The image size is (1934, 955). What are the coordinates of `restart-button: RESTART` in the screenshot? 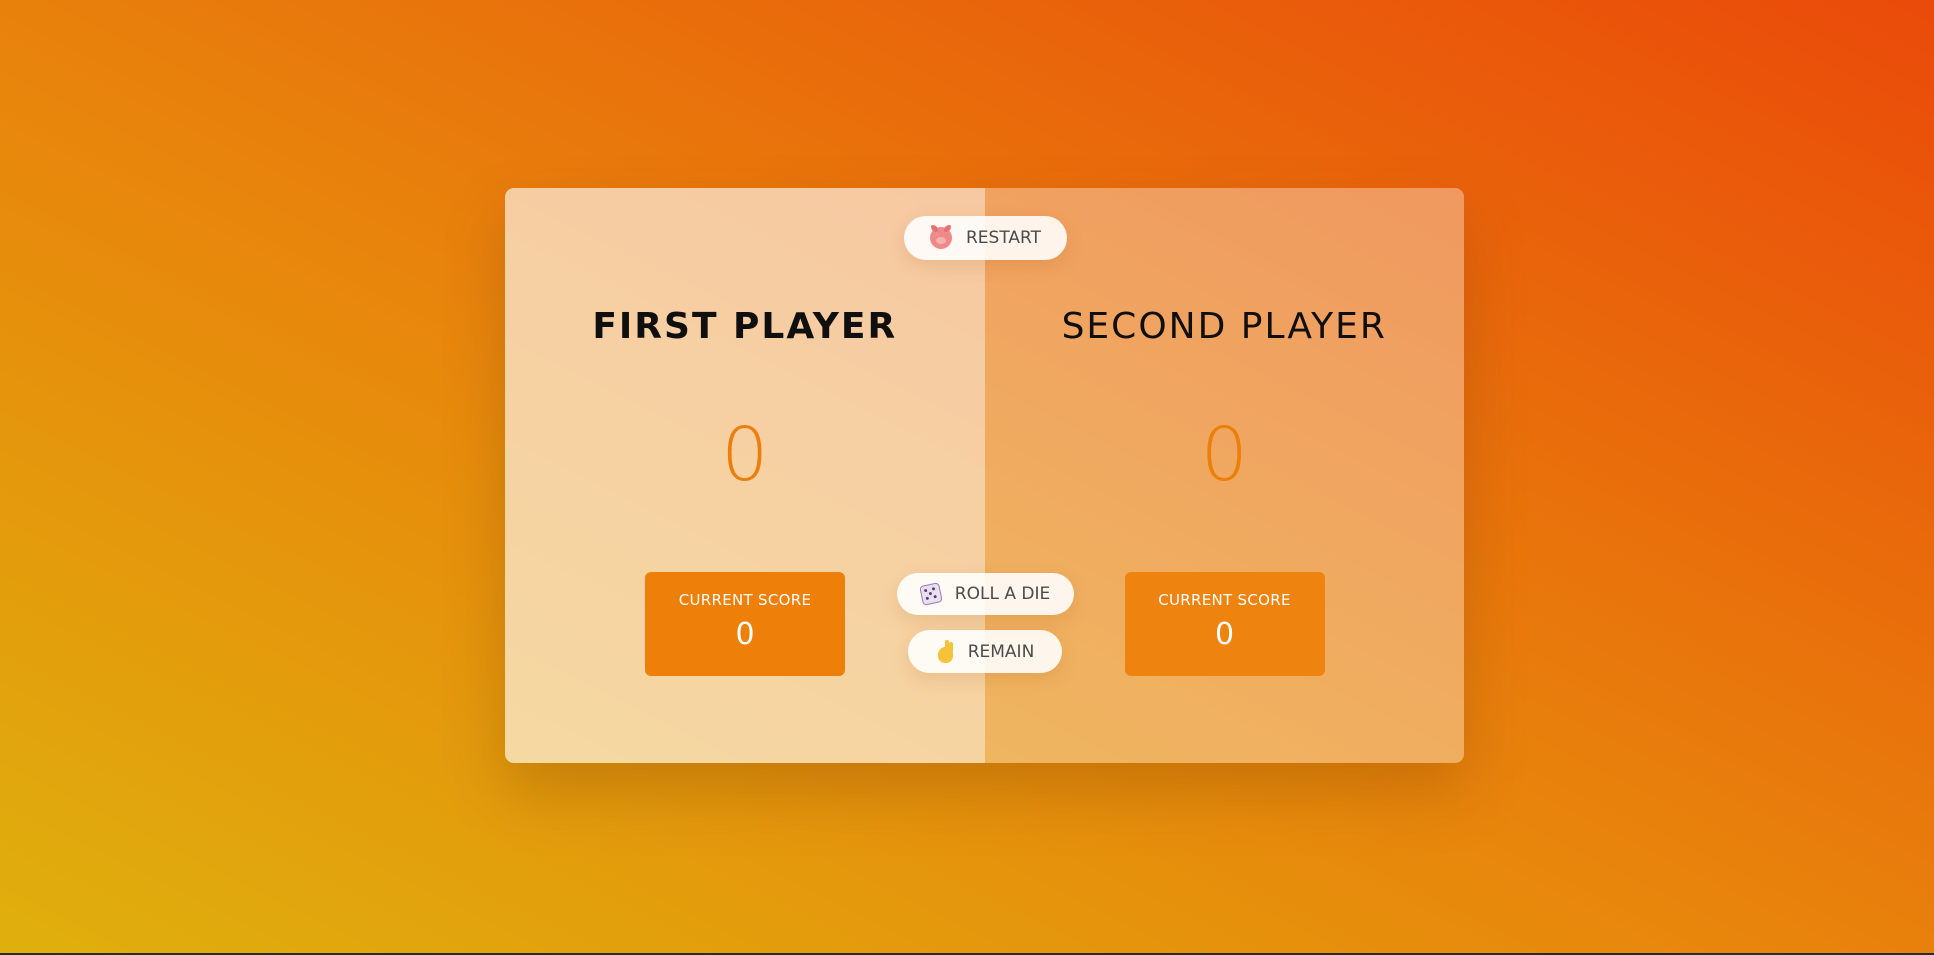 It's located at (985, 238).